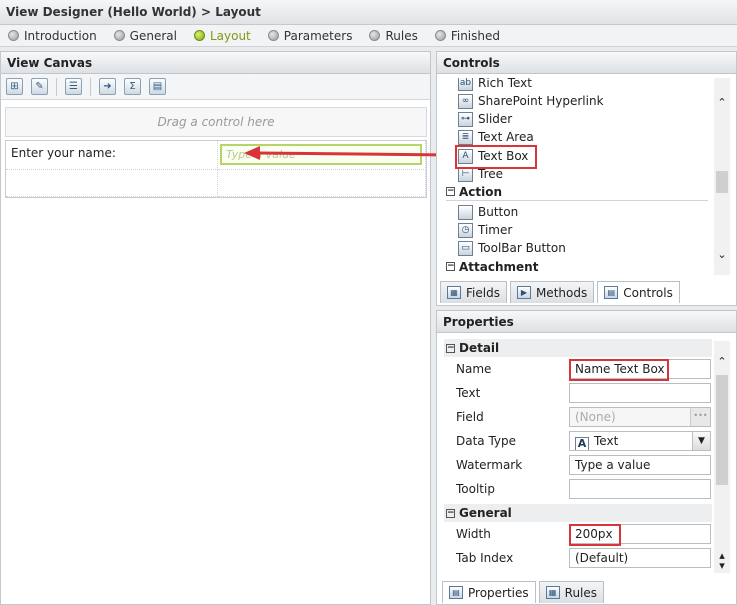 The image size is (737, 605). I want to click on properties-scrollbar: ⌃ ▴ ▾, so click(722, 457).